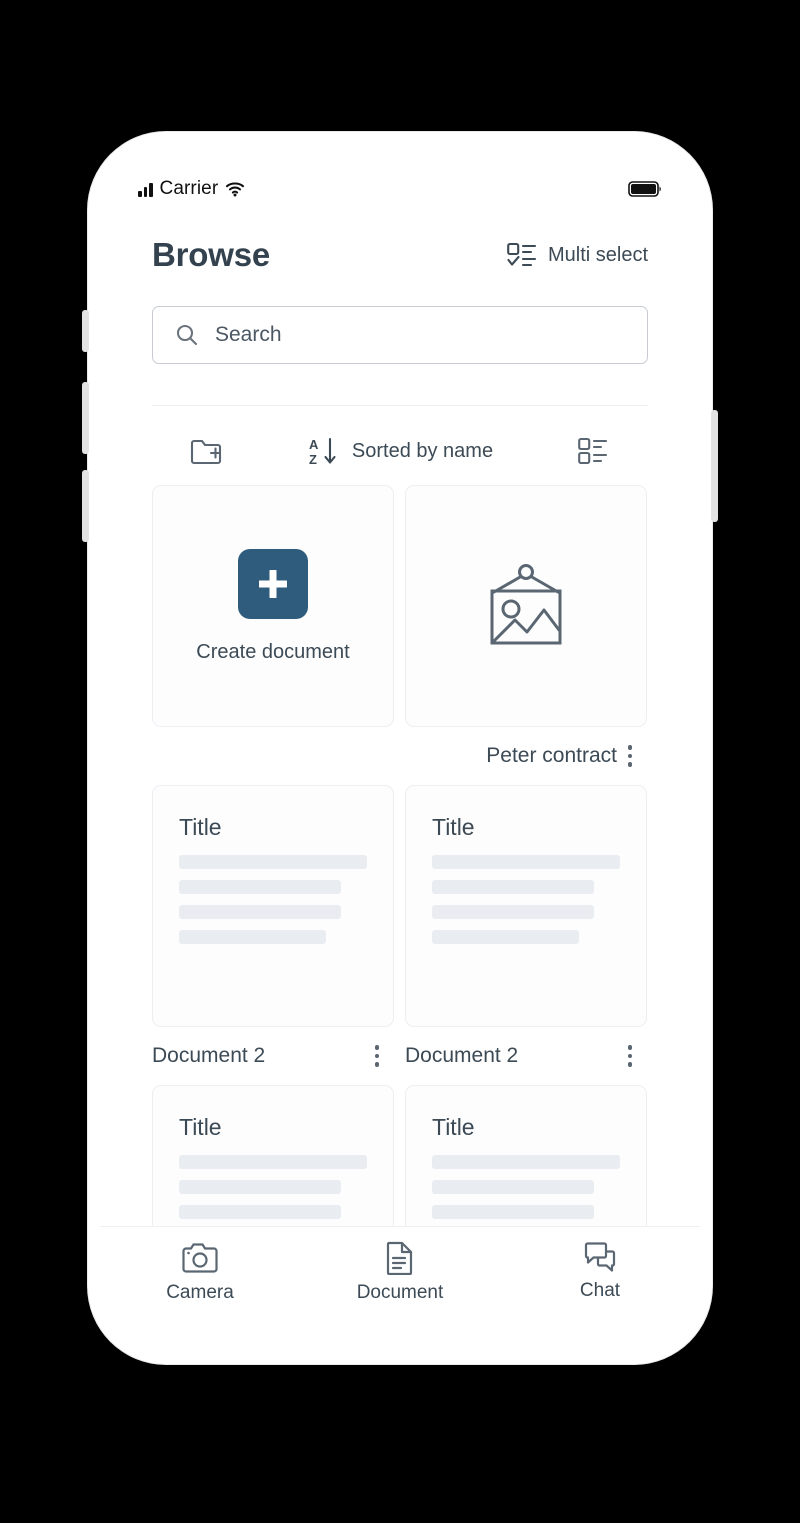  I want to click on picture-frame-icon, so click(526, 606).